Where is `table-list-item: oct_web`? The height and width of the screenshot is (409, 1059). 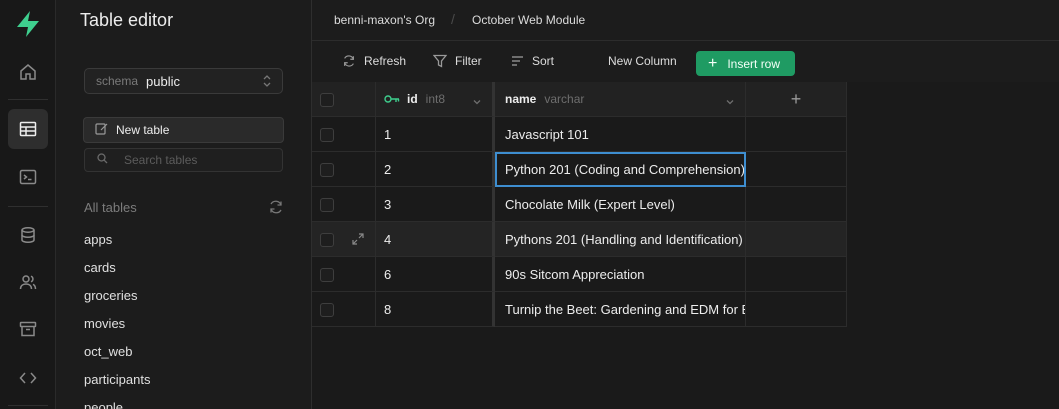
table-list-item: oct_web is located at coordinates (117, 354).